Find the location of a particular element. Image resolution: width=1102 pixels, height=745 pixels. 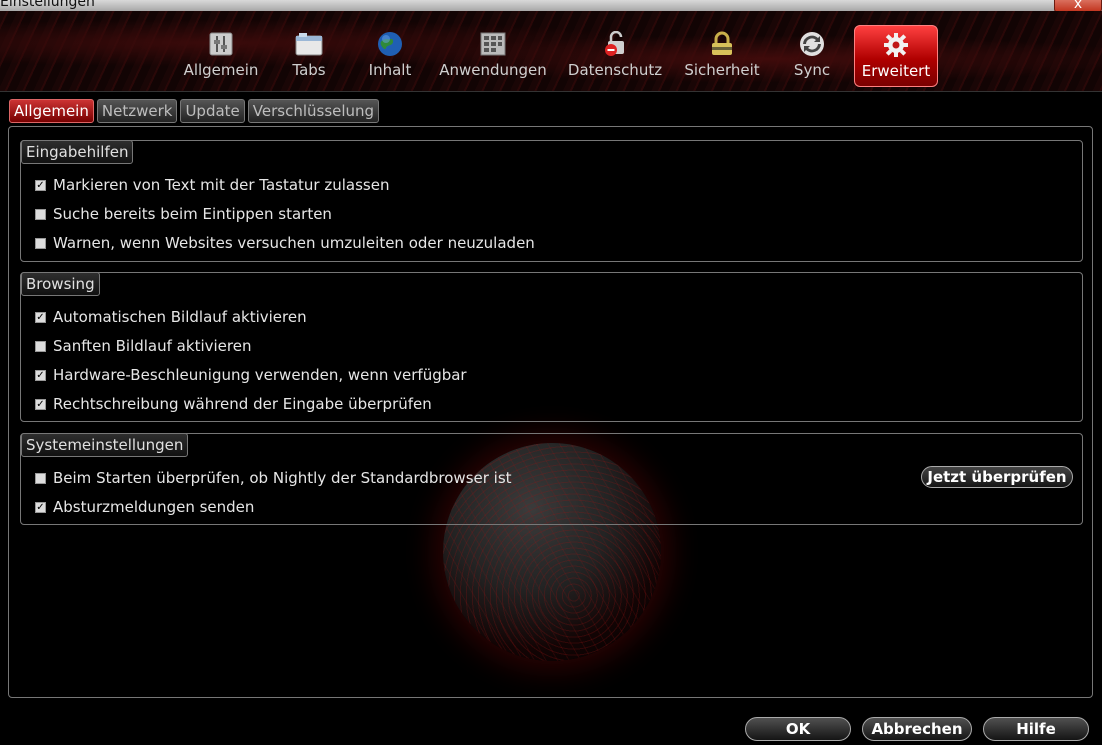

pane-label: Inhalt is located at coordinates (390, 70).